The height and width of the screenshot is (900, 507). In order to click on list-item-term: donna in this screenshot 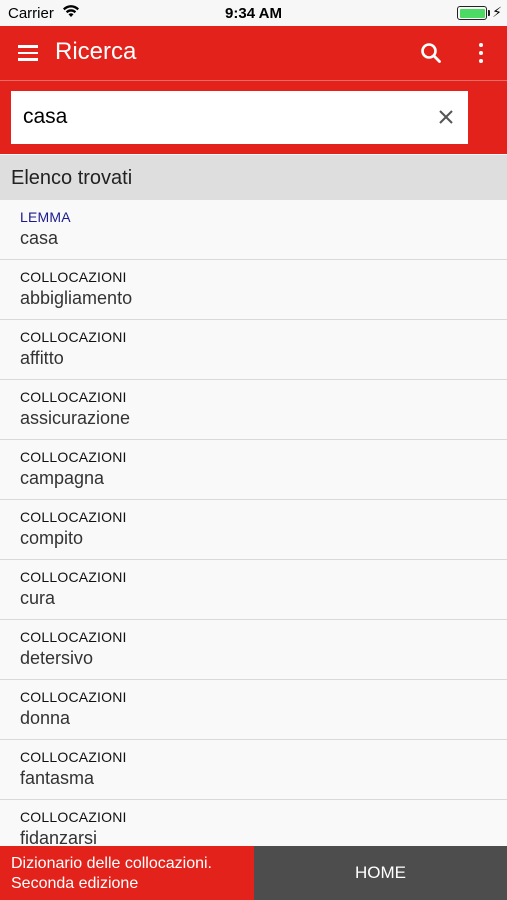, I will do `click(45, 718)`.